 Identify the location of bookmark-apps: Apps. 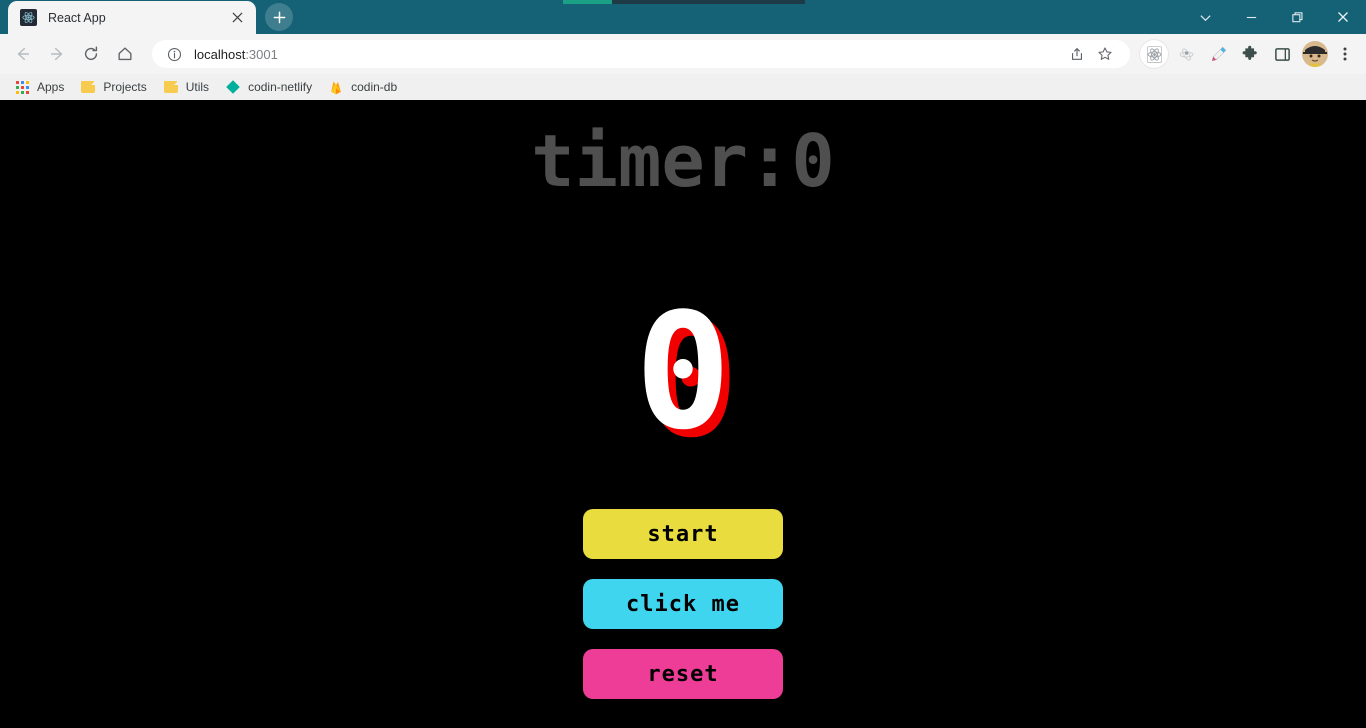
(41, 87).